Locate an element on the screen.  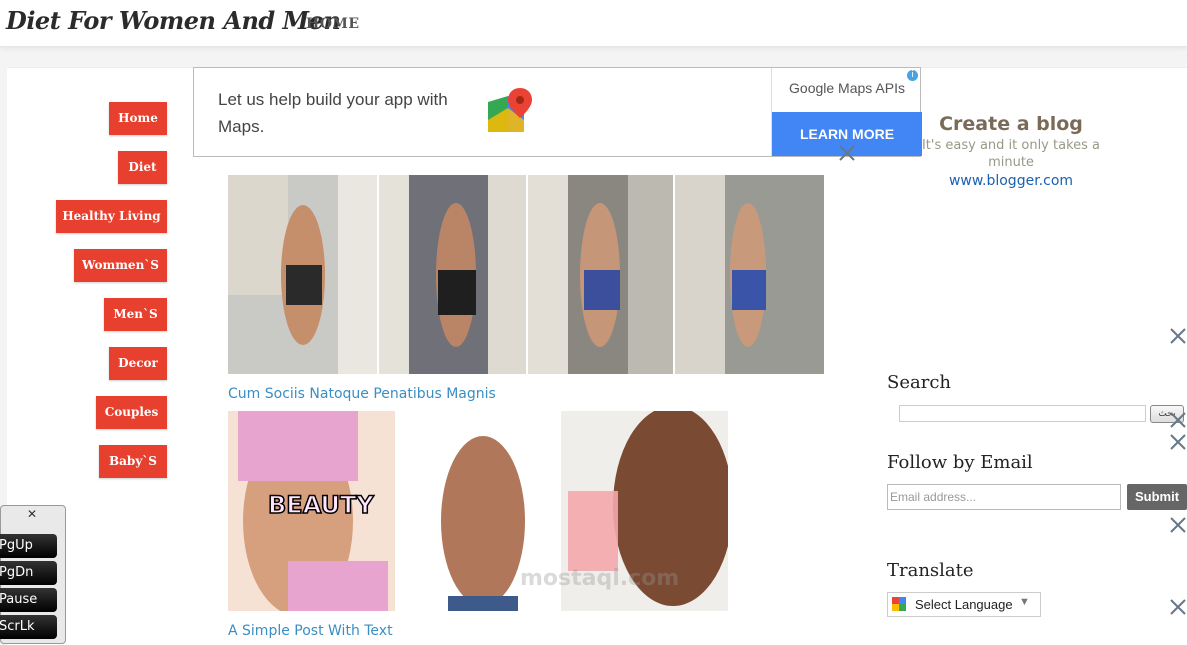
nav-home-link: HOME is located at coordinates (333, 24).